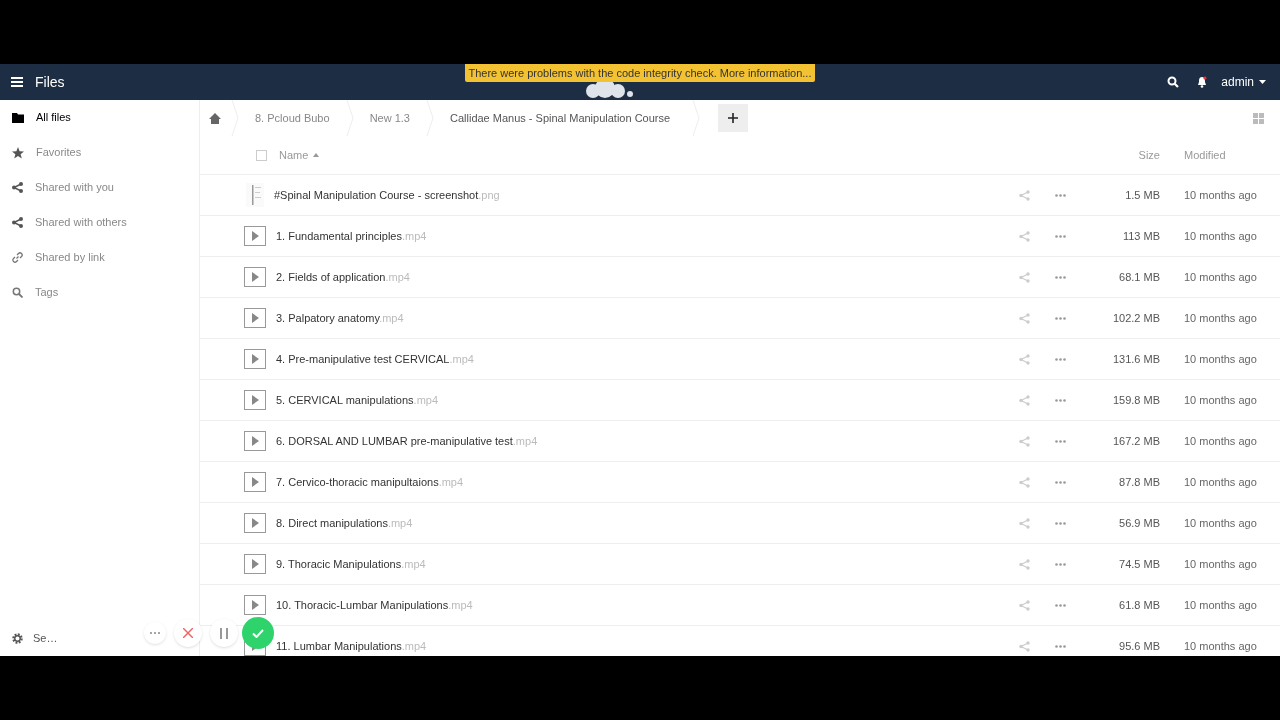 The image size is (1280, 720). What do you see at coordinates (99, 257) in the screenshot?
I see `sidebar-item: Shared by link` at bounding box center [99, 257].